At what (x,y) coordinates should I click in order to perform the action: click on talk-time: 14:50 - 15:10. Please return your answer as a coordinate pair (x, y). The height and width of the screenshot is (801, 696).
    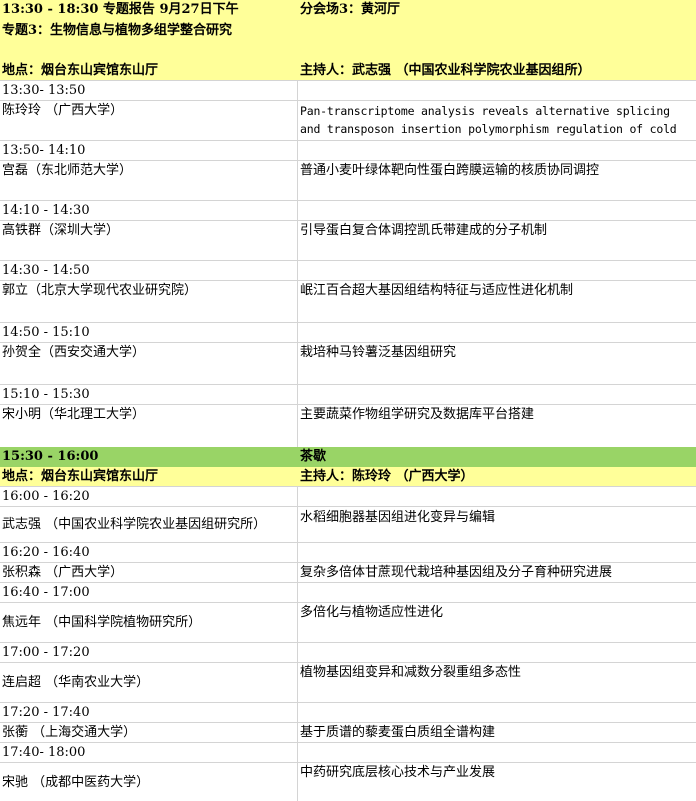
    Looking at the image, I should click on (46, 332).